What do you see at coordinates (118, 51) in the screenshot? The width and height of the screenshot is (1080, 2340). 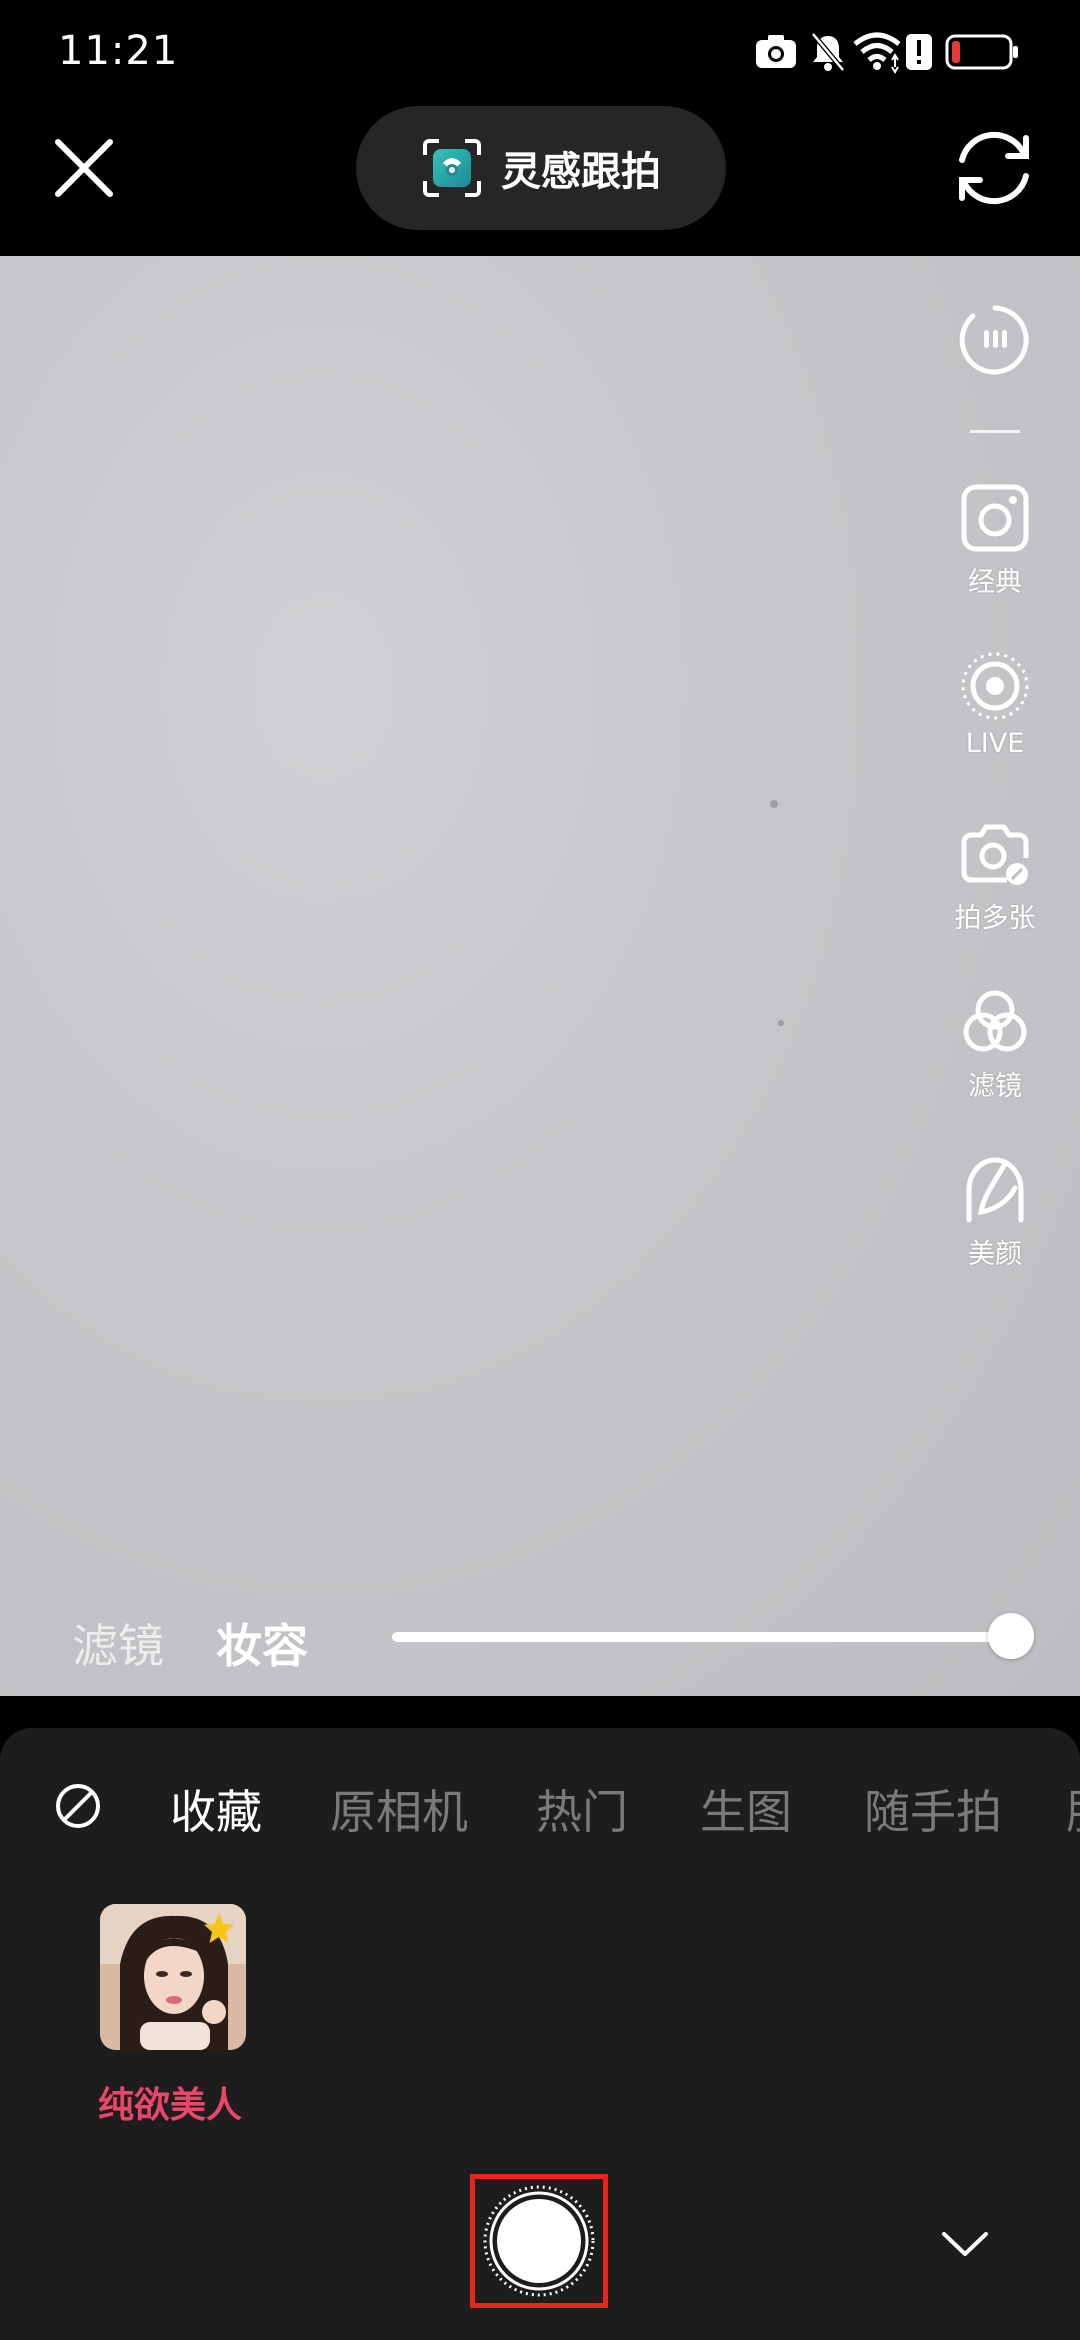 I see `status-time: 11:21` at bounding box center [118, 51].